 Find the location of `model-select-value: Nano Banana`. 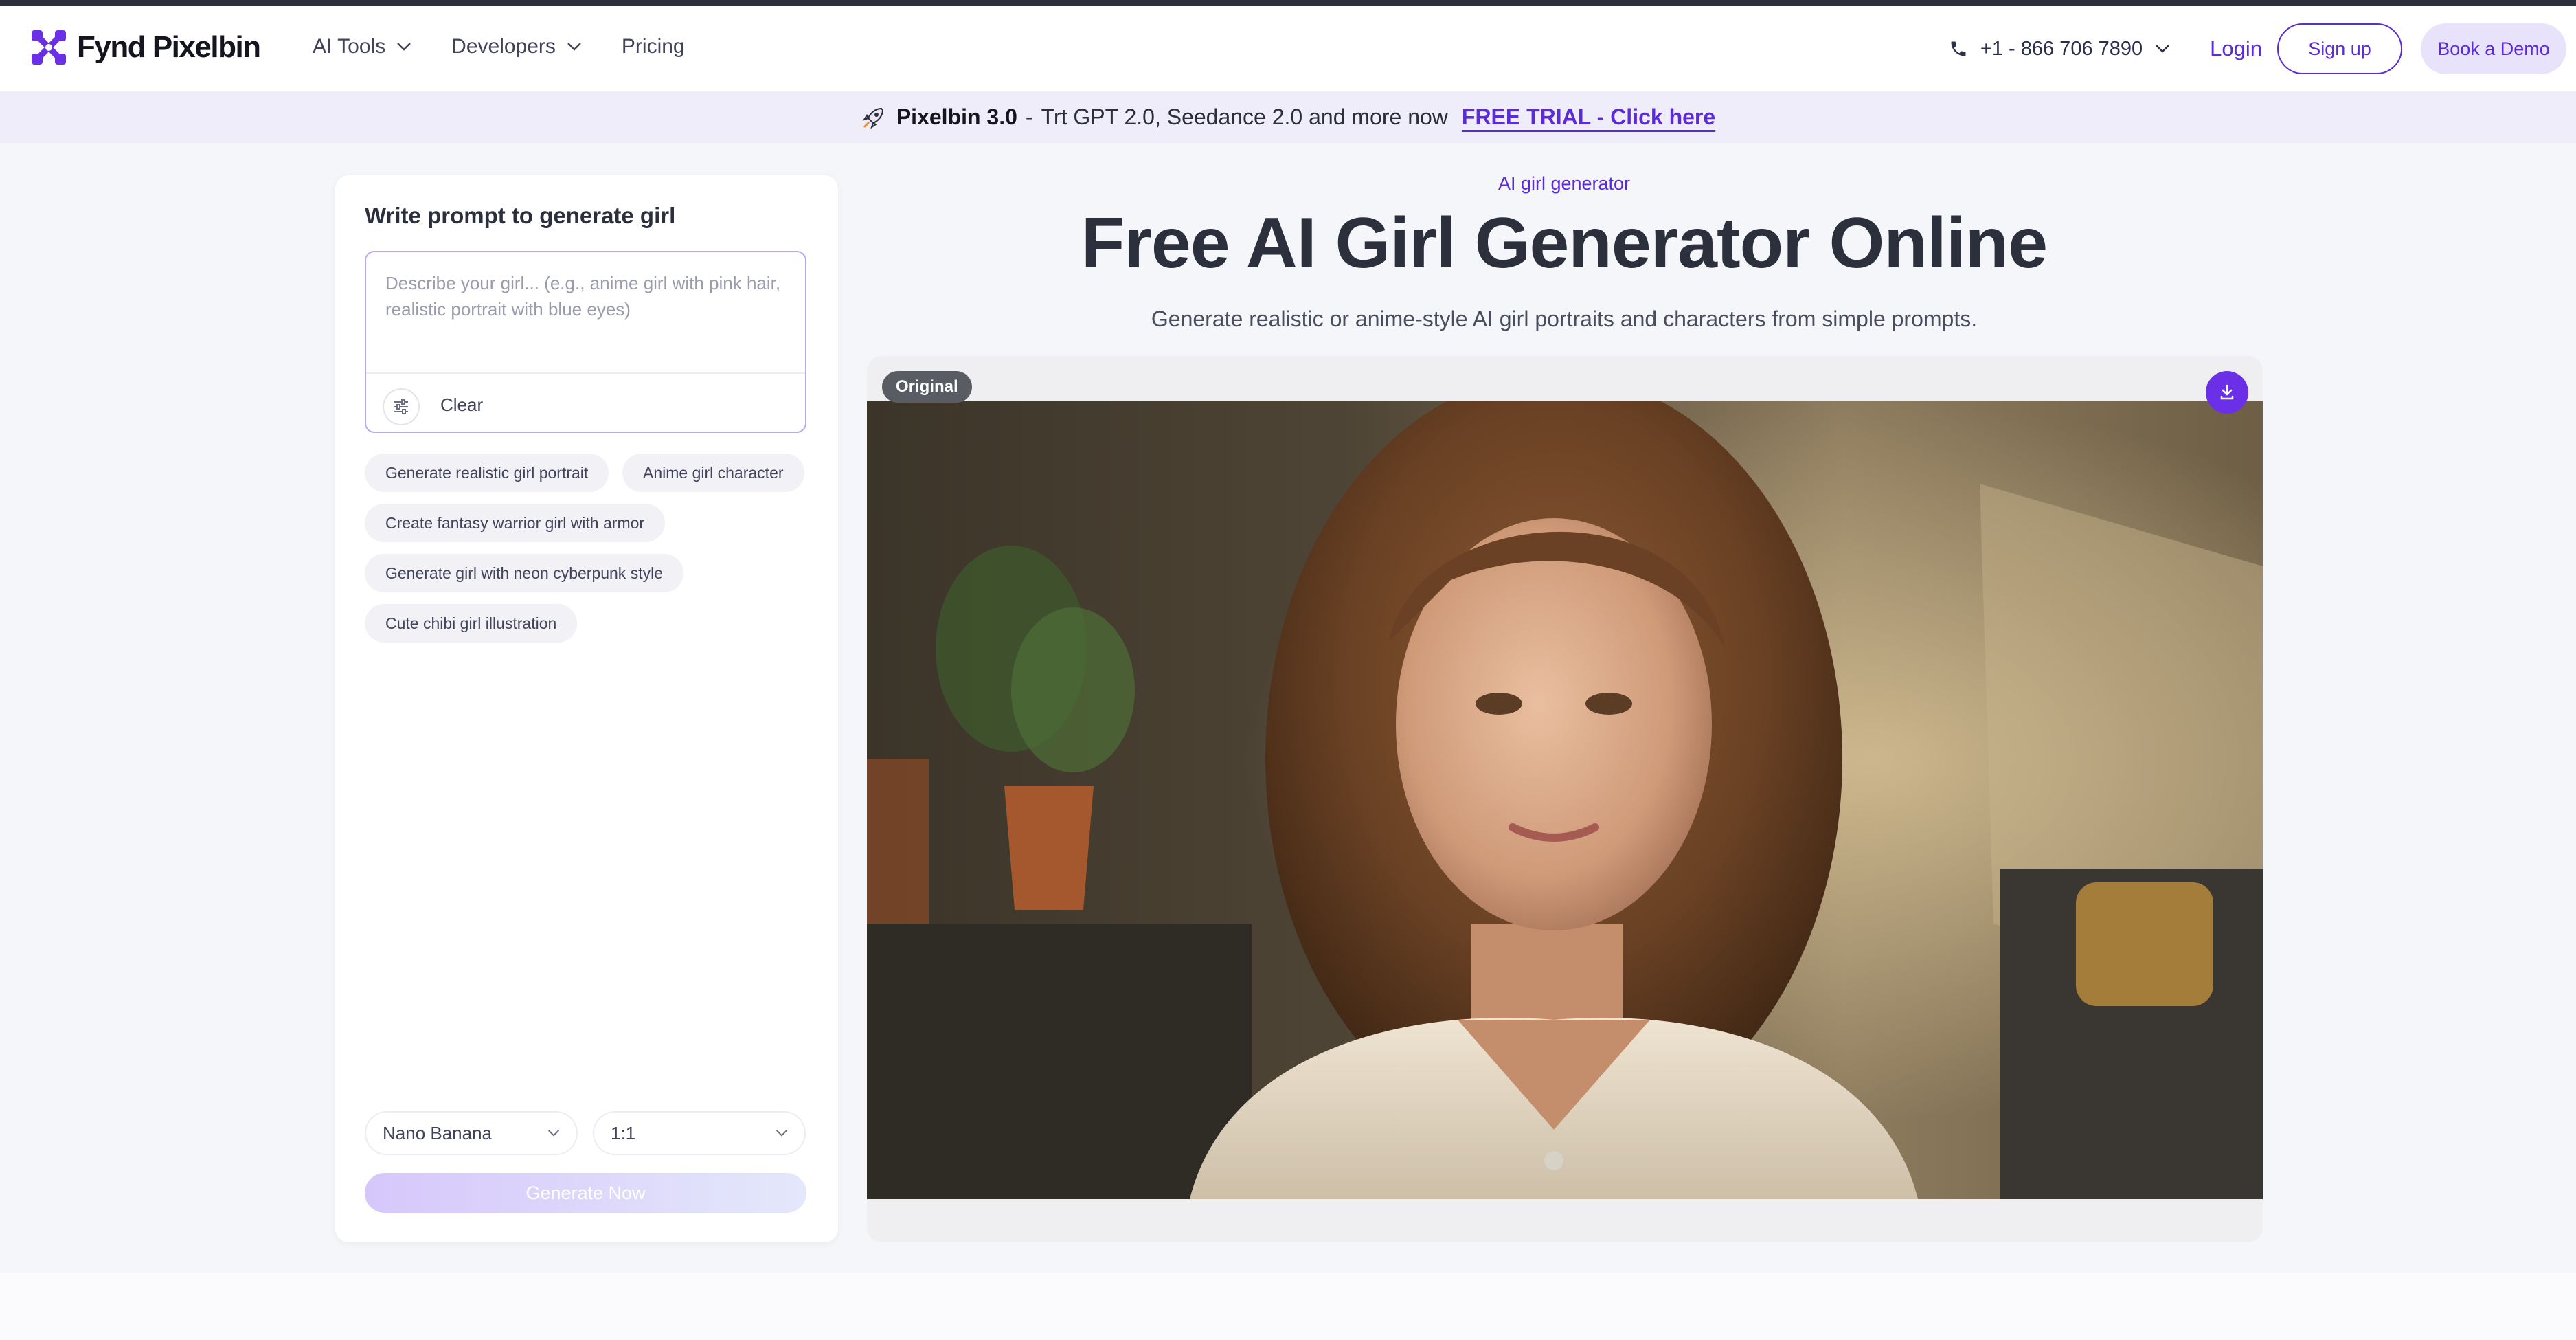

model-select-value: Nano Banana is located at coordinates (438, 1132).